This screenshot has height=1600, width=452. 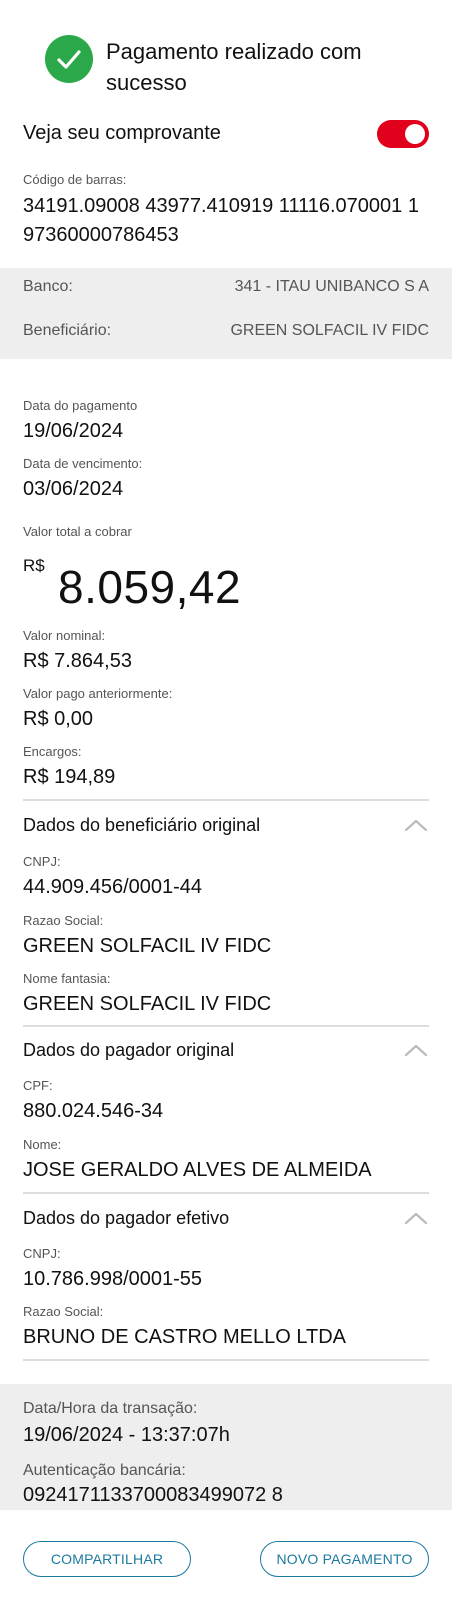 What do you see at coordinates (226, 333) in the screenshot?
I see `beneficiary-row: Beneficiário: GREEN SOLFACIL IV FIDC` at bounding box center [226, 333].